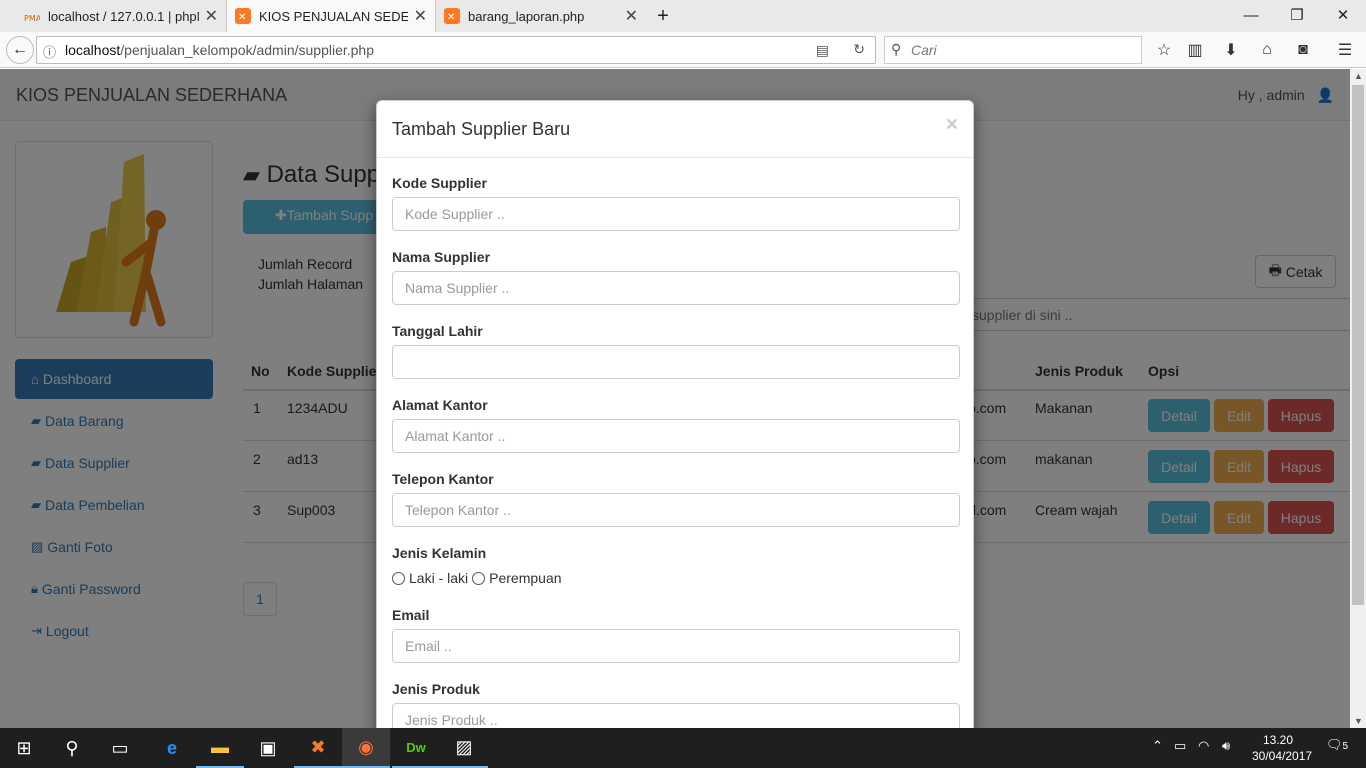 This screenshot has height=768, width=1366. I want to click on phpmyadmin-icon: PMA, so click(33, 16).